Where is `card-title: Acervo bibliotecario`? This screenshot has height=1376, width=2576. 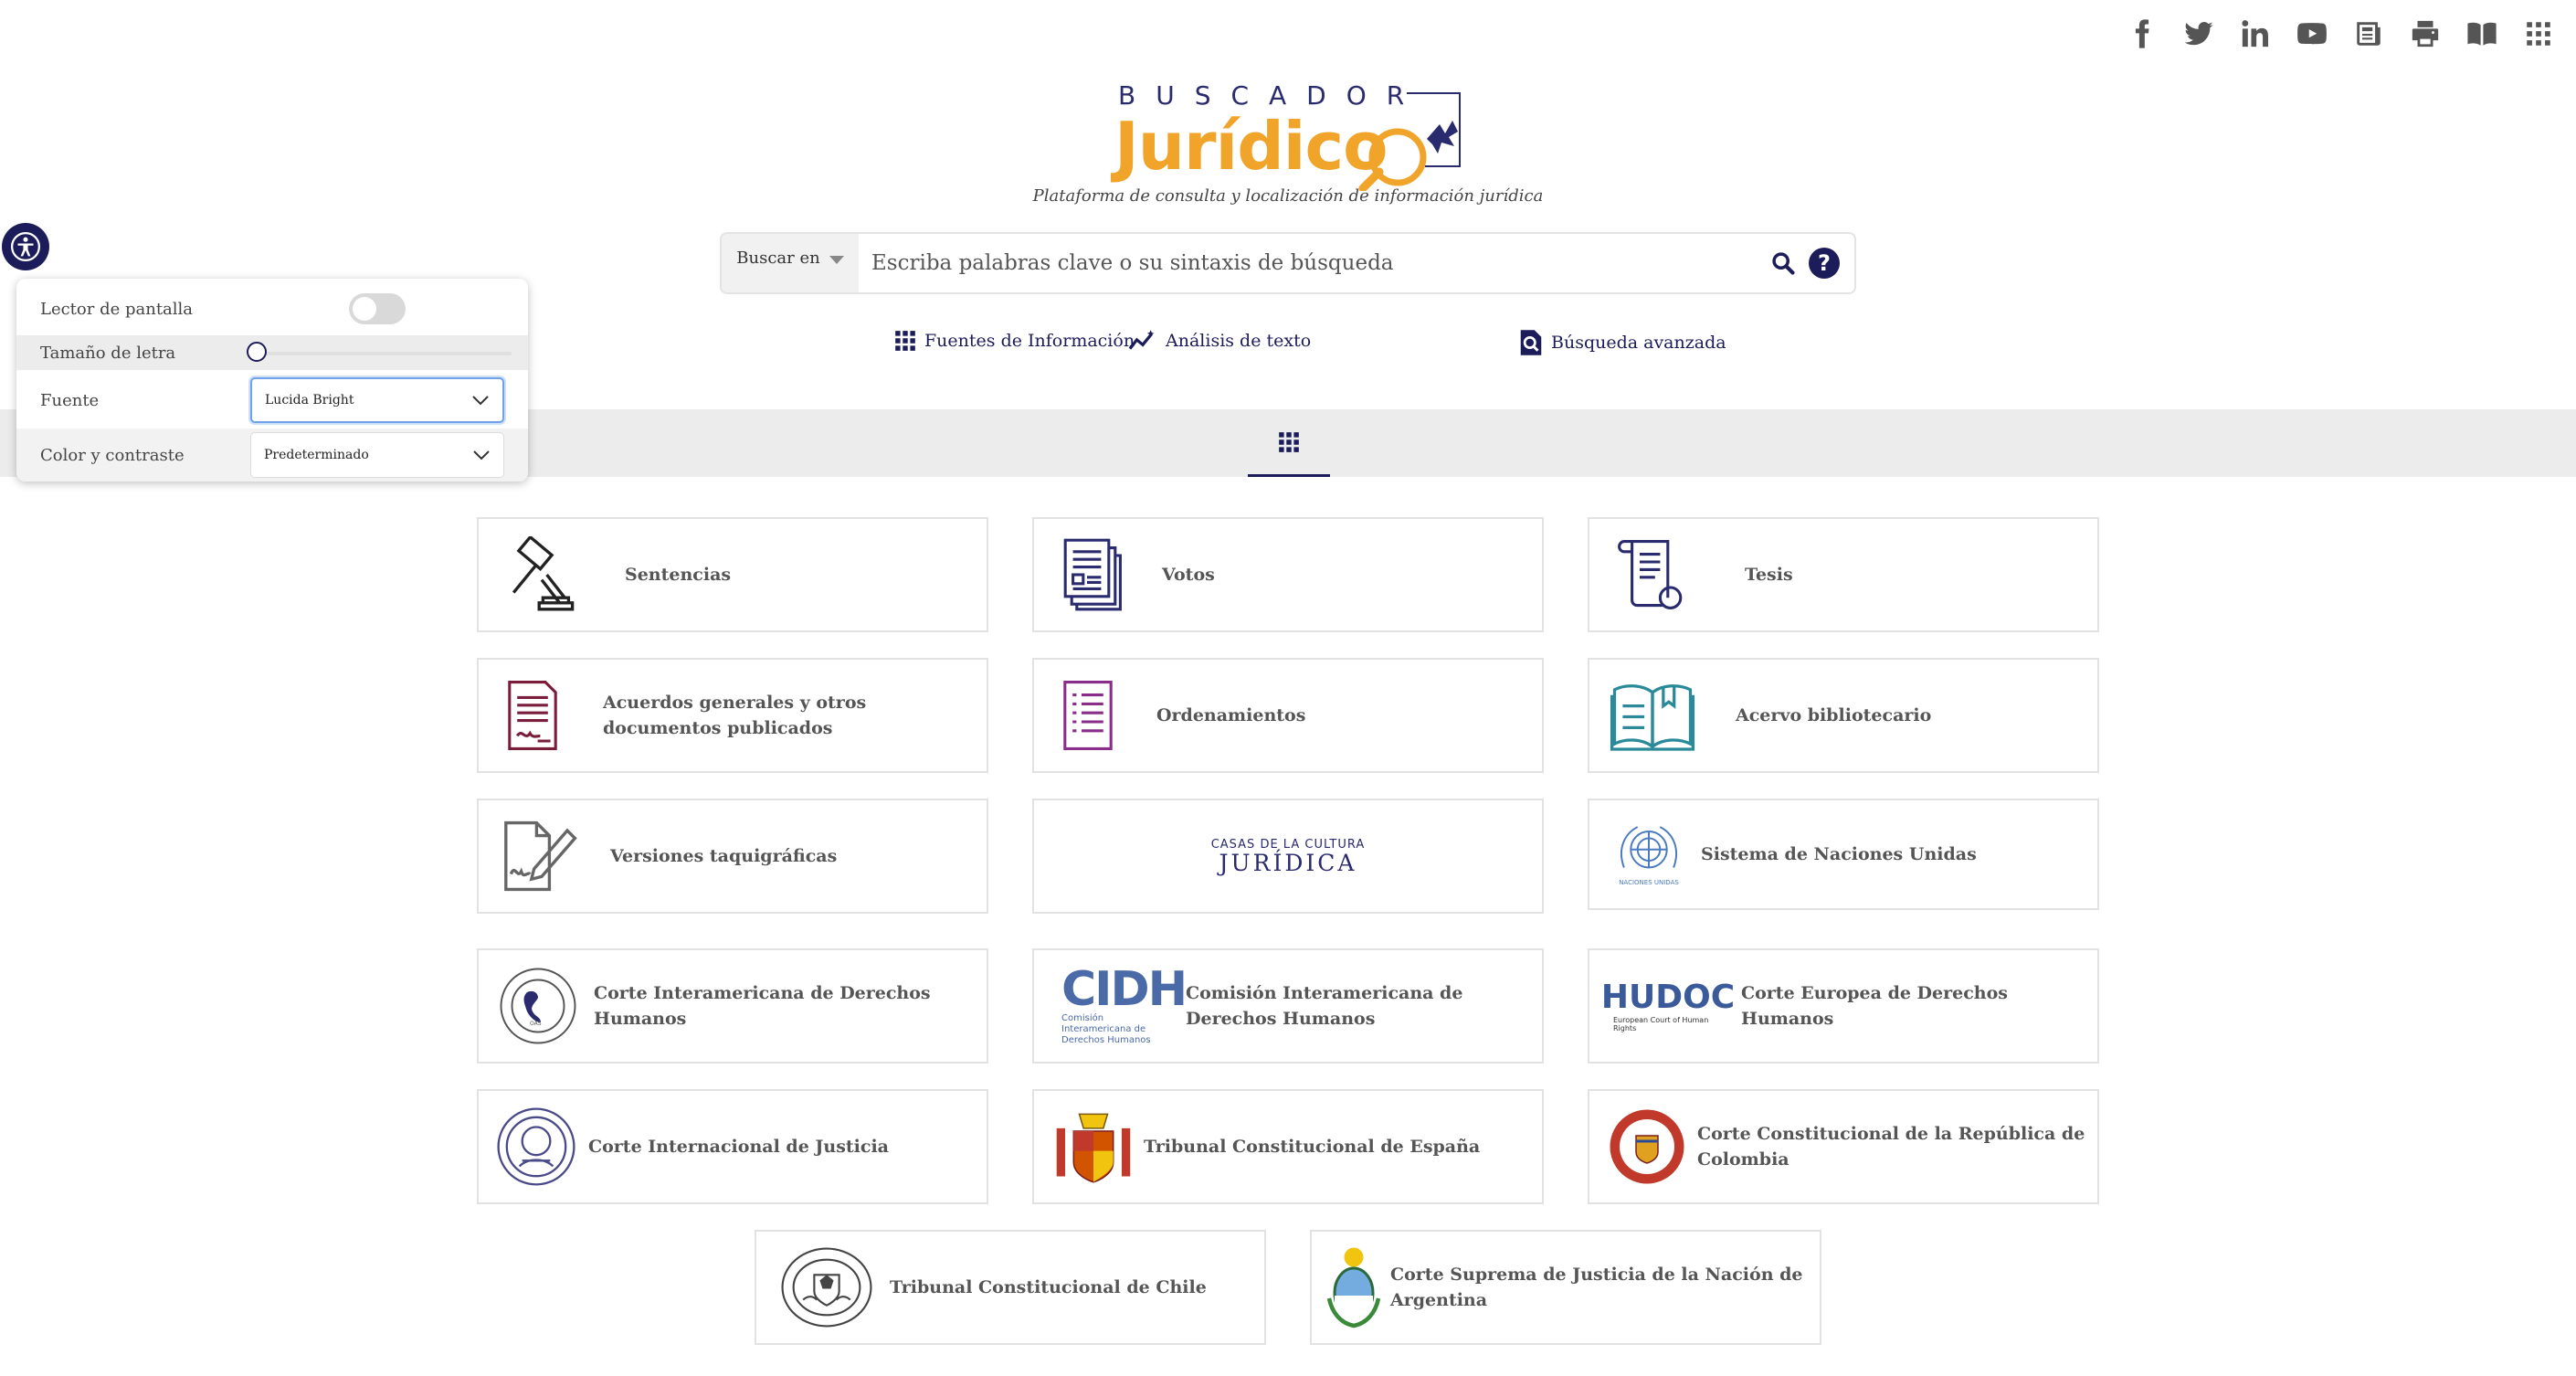
card-title: Acervo bibliotecario is located at coordinates (1834, 715).